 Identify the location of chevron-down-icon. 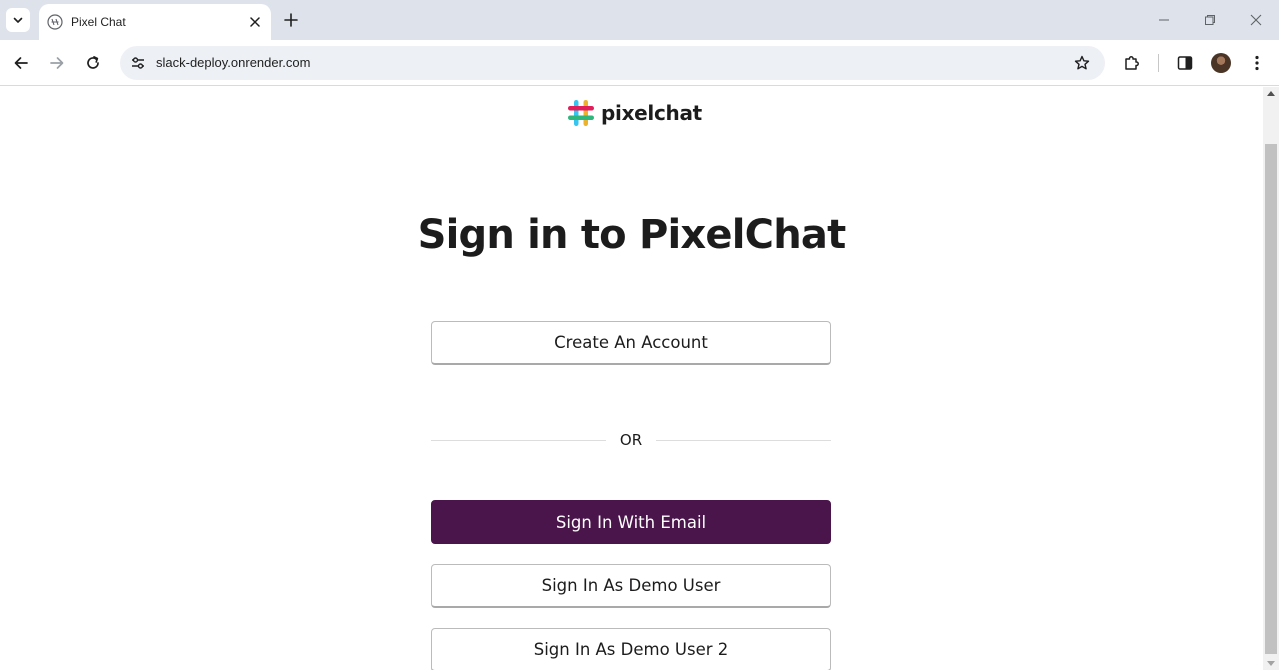
(18, 20).